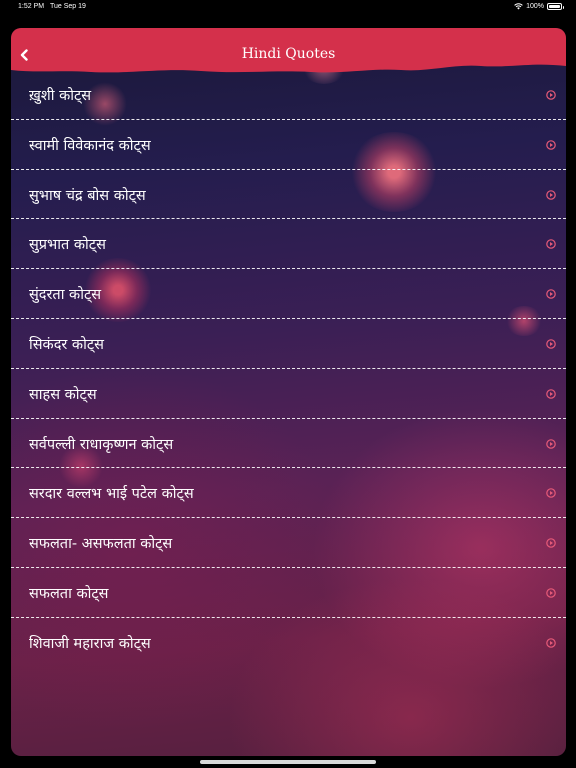  I want to click on status-indicators: 100%, so click(539, 6).